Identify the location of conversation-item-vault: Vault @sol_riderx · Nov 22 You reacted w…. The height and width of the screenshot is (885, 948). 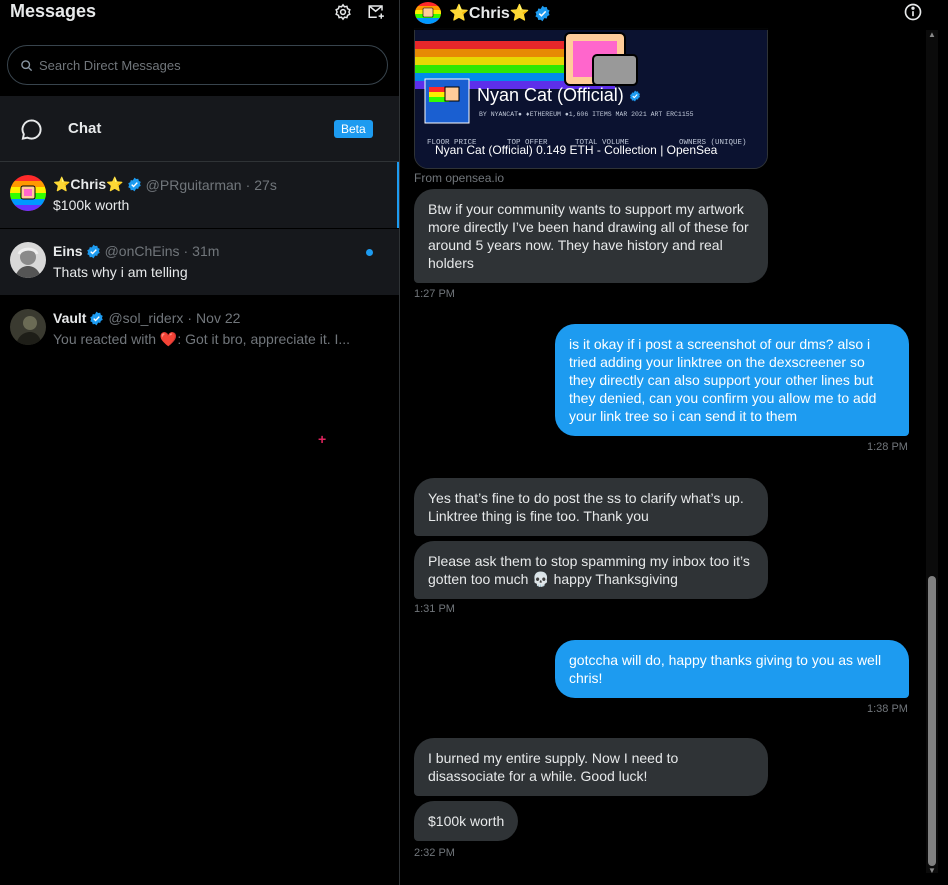
(199, 329).